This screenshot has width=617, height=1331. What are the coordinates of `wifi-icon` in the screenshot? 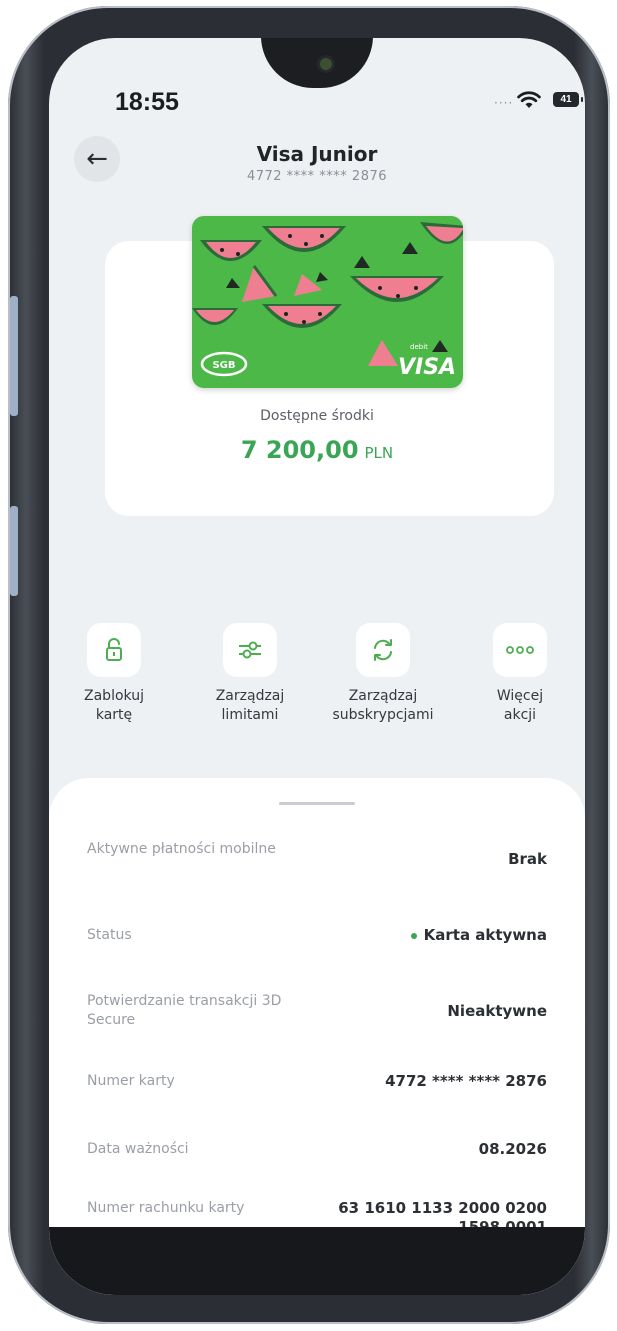 It's located at (529, 99).